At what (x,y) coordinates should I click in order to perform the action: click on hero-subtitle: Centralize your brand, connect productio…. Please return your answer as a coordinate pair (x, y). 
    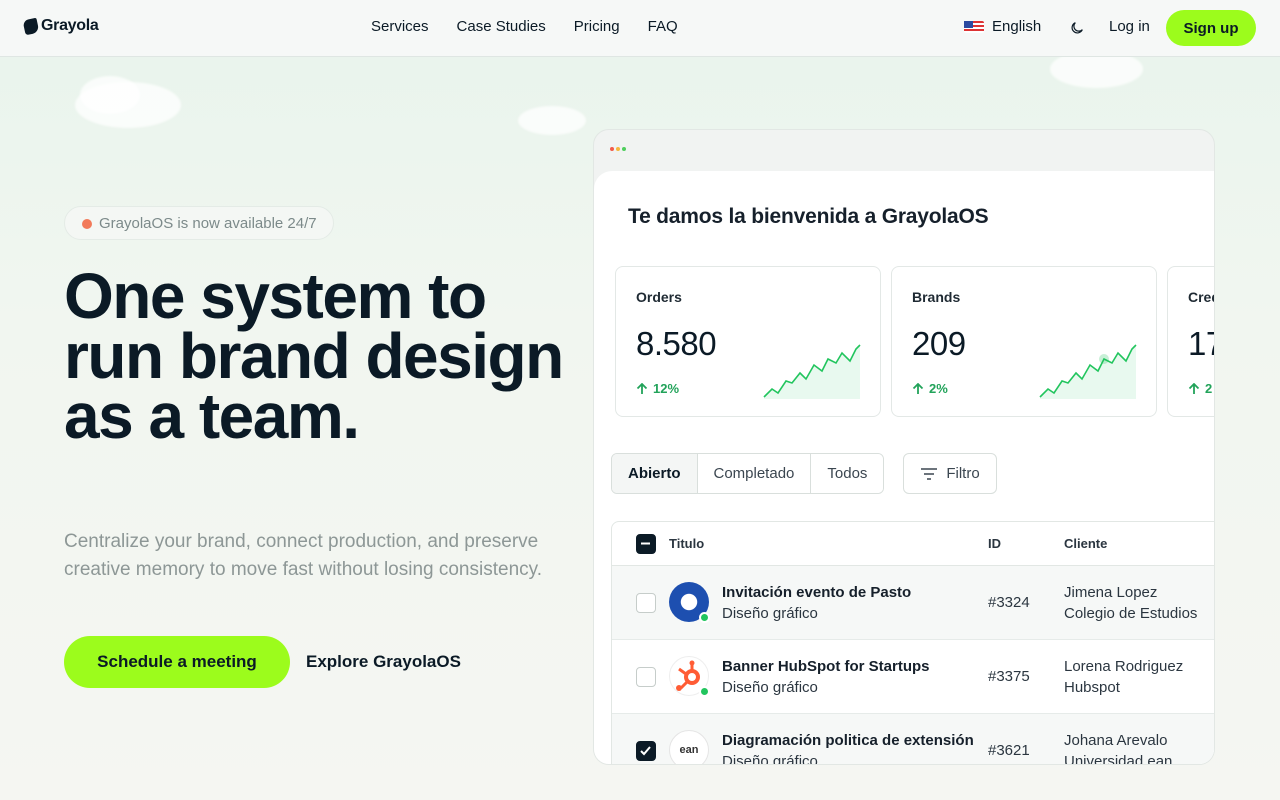
    Looking at the image, I should click on (303, 555).